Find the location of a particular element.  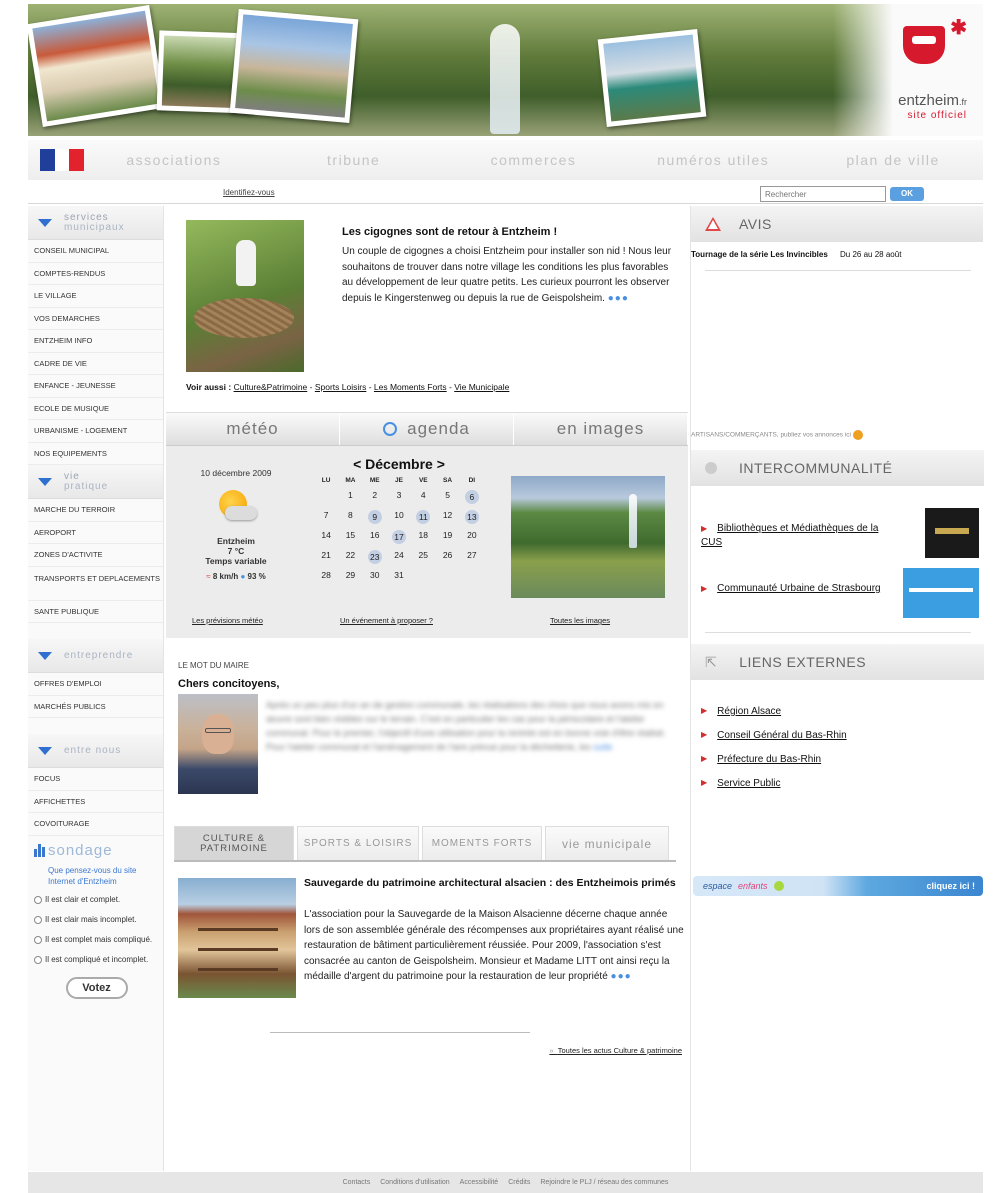

sidebar-item-zones-activite: ZONES D'ACTIVITE is located at coordinates (95, 555).